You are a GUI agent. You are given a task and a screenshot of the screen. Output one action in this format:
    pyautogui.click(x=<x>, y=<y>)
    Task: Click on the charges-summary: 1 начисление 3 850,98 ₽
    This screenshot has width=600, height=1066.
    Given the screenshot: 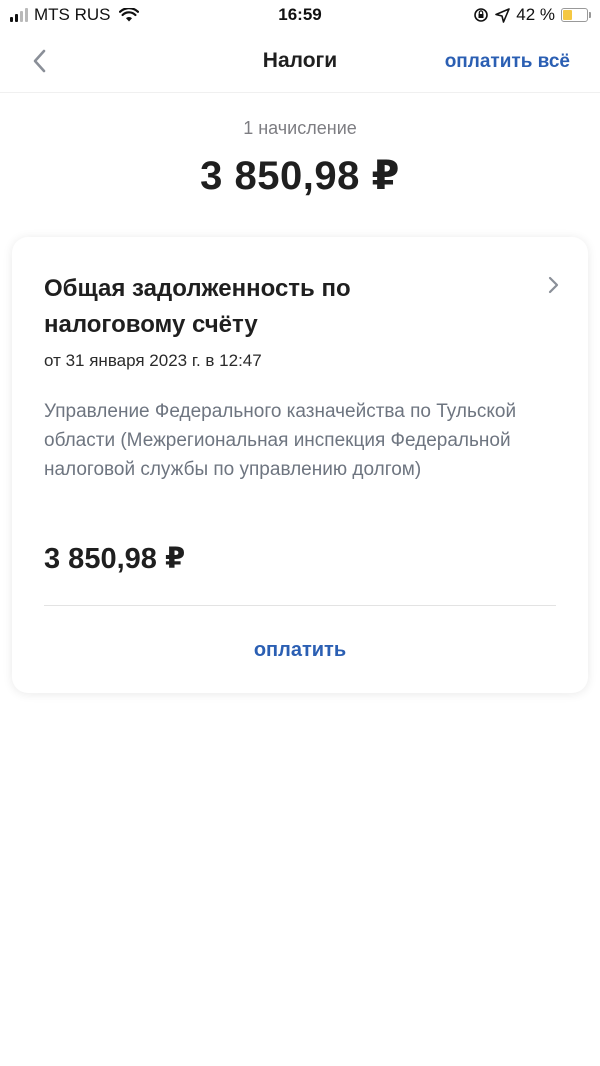 What is the action you would take?
    pyautogui.click(x=300, y=158)
    